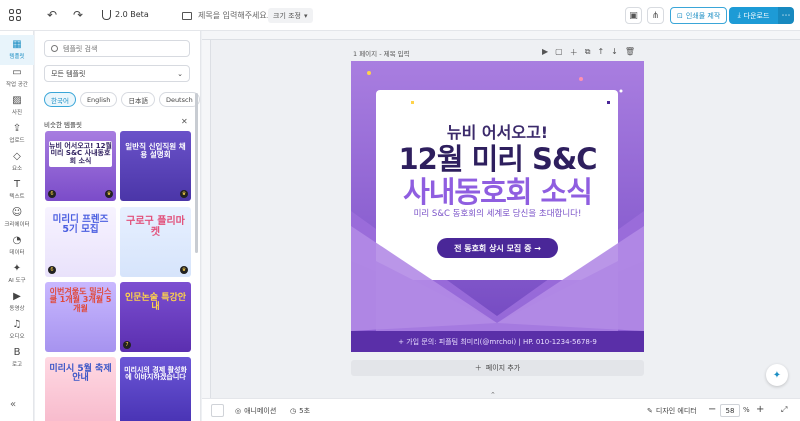  Describe the element at coordinates (633, 15) in the screenshot. I see `calendar-icon: ▣` at that location.